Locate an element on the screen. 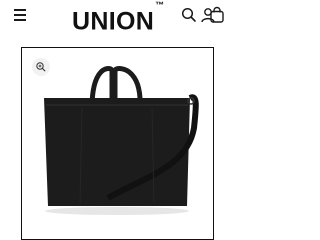 Image resolution: width=320 pixels, height=240 pixels. brand-logo: UNION™ is located at coordinates (118, 18).